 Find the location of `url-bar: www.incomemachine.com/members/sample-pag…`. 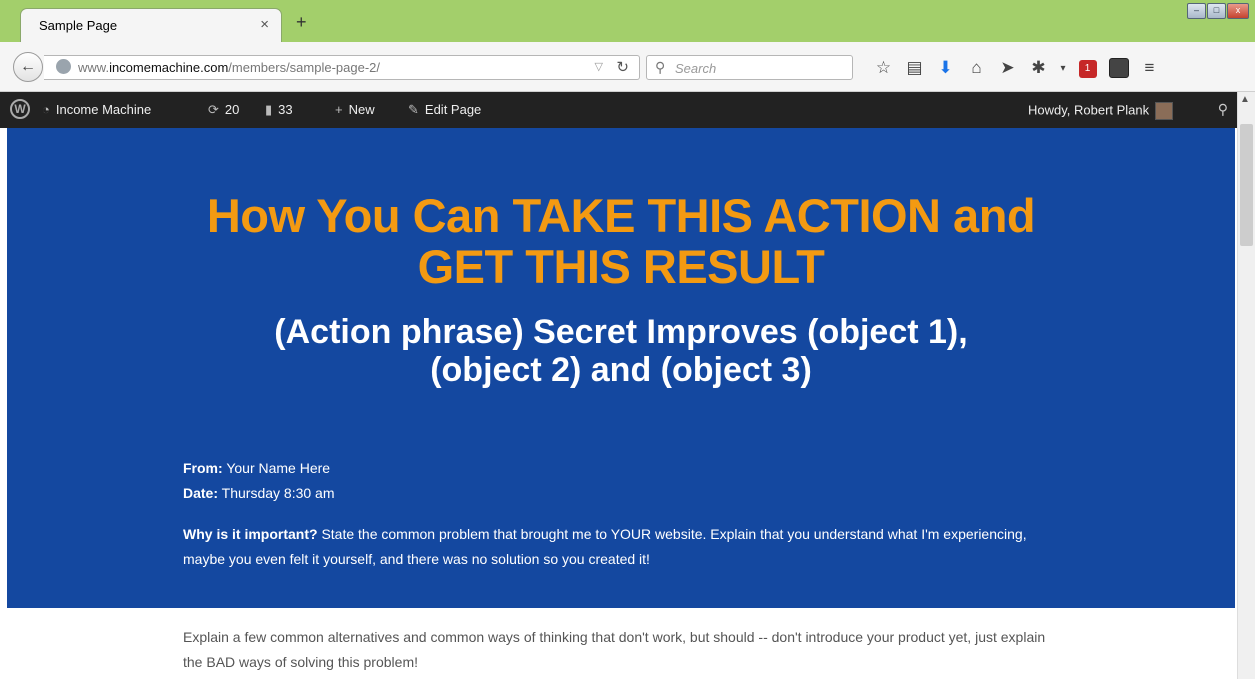

url-bar: www.incomemachine.com/members/sample-pag… is located at coordinates (342, 67).